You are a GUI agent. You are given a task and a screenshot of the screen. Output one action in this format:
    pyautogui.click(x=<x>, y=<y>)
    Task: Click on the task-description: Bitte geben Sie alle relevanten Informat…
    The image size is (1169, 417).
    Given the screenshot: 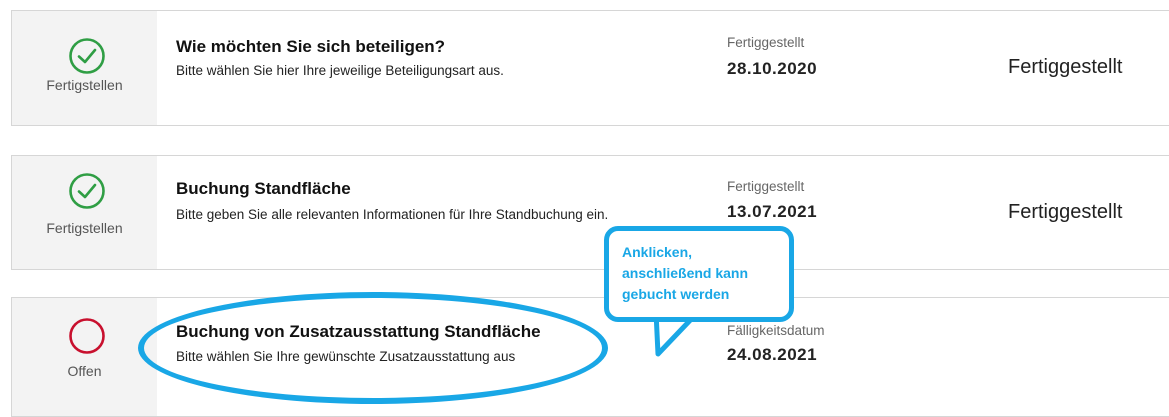 What is the action you would take?
    pyautogui.click(x=392, y=214)
    